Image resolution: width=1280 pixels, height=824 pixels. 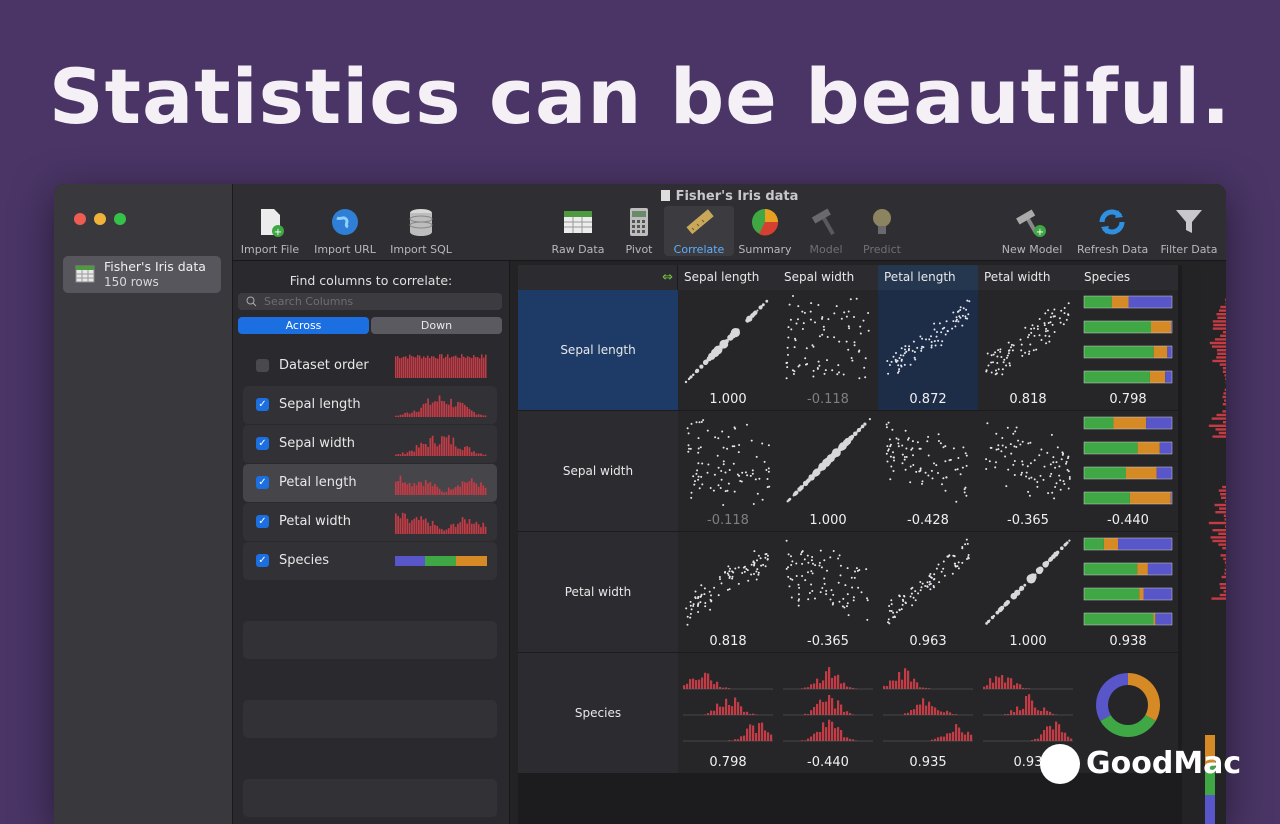 What do you see at coordinates (598, 350) in the screenshot?
I see `row-header: Sepal length` at bounding box center [598, 350].